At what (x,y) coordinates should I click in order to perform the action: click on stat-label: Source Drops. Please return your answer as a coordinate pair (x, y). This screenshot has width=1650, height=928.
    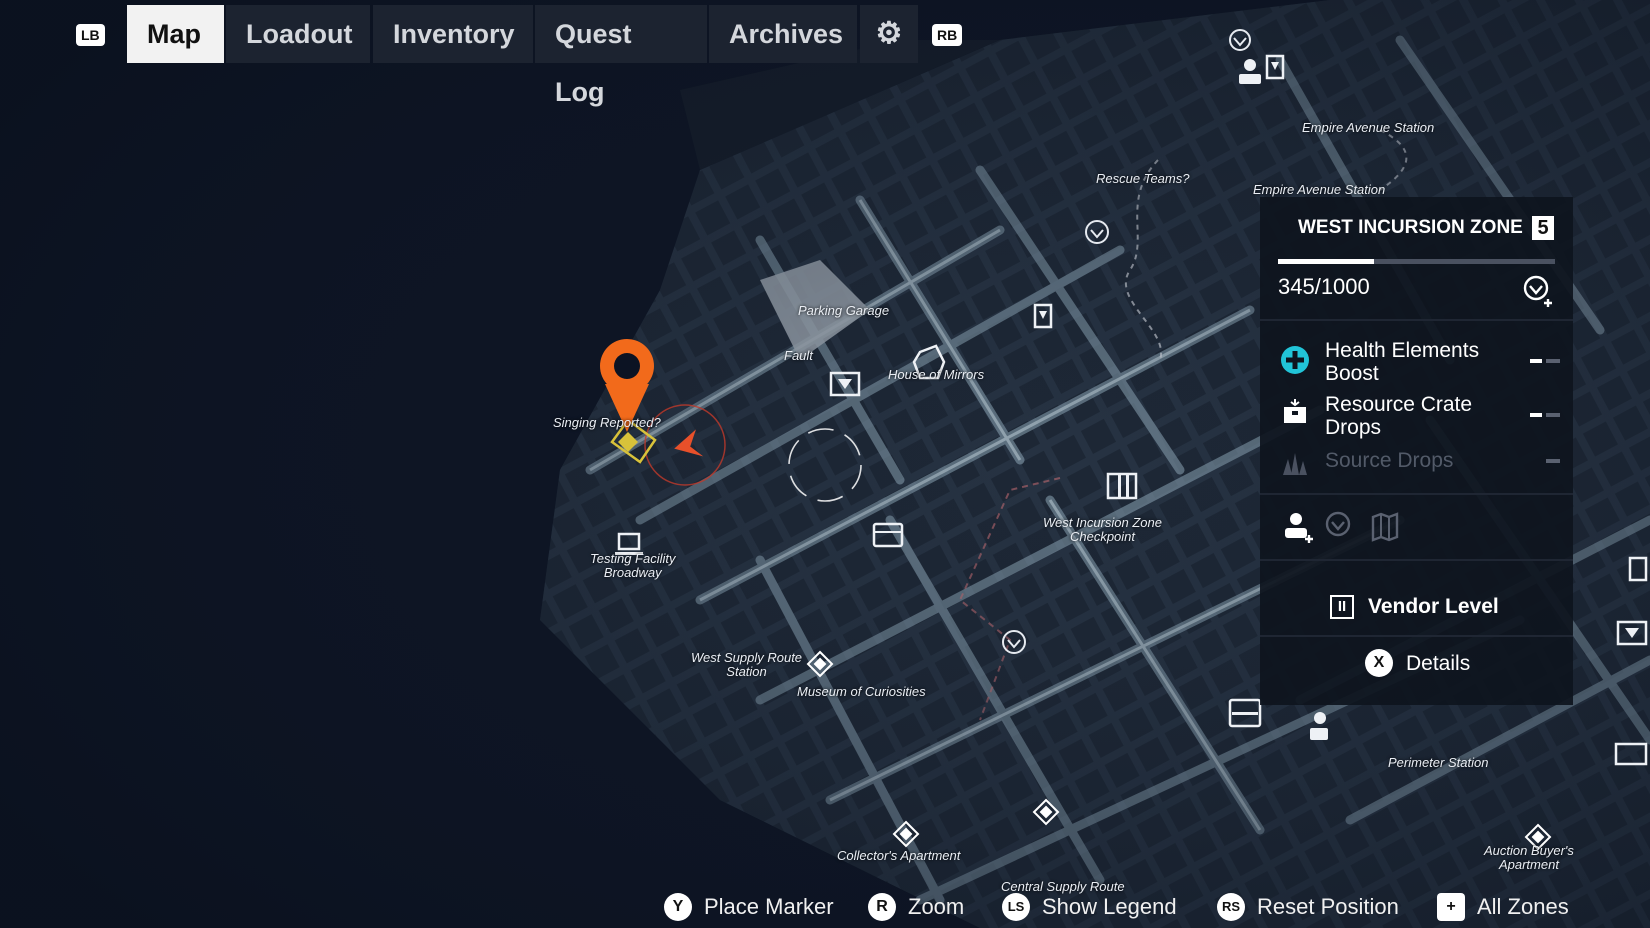
    Looking at the image, I should click on (1389, 460).